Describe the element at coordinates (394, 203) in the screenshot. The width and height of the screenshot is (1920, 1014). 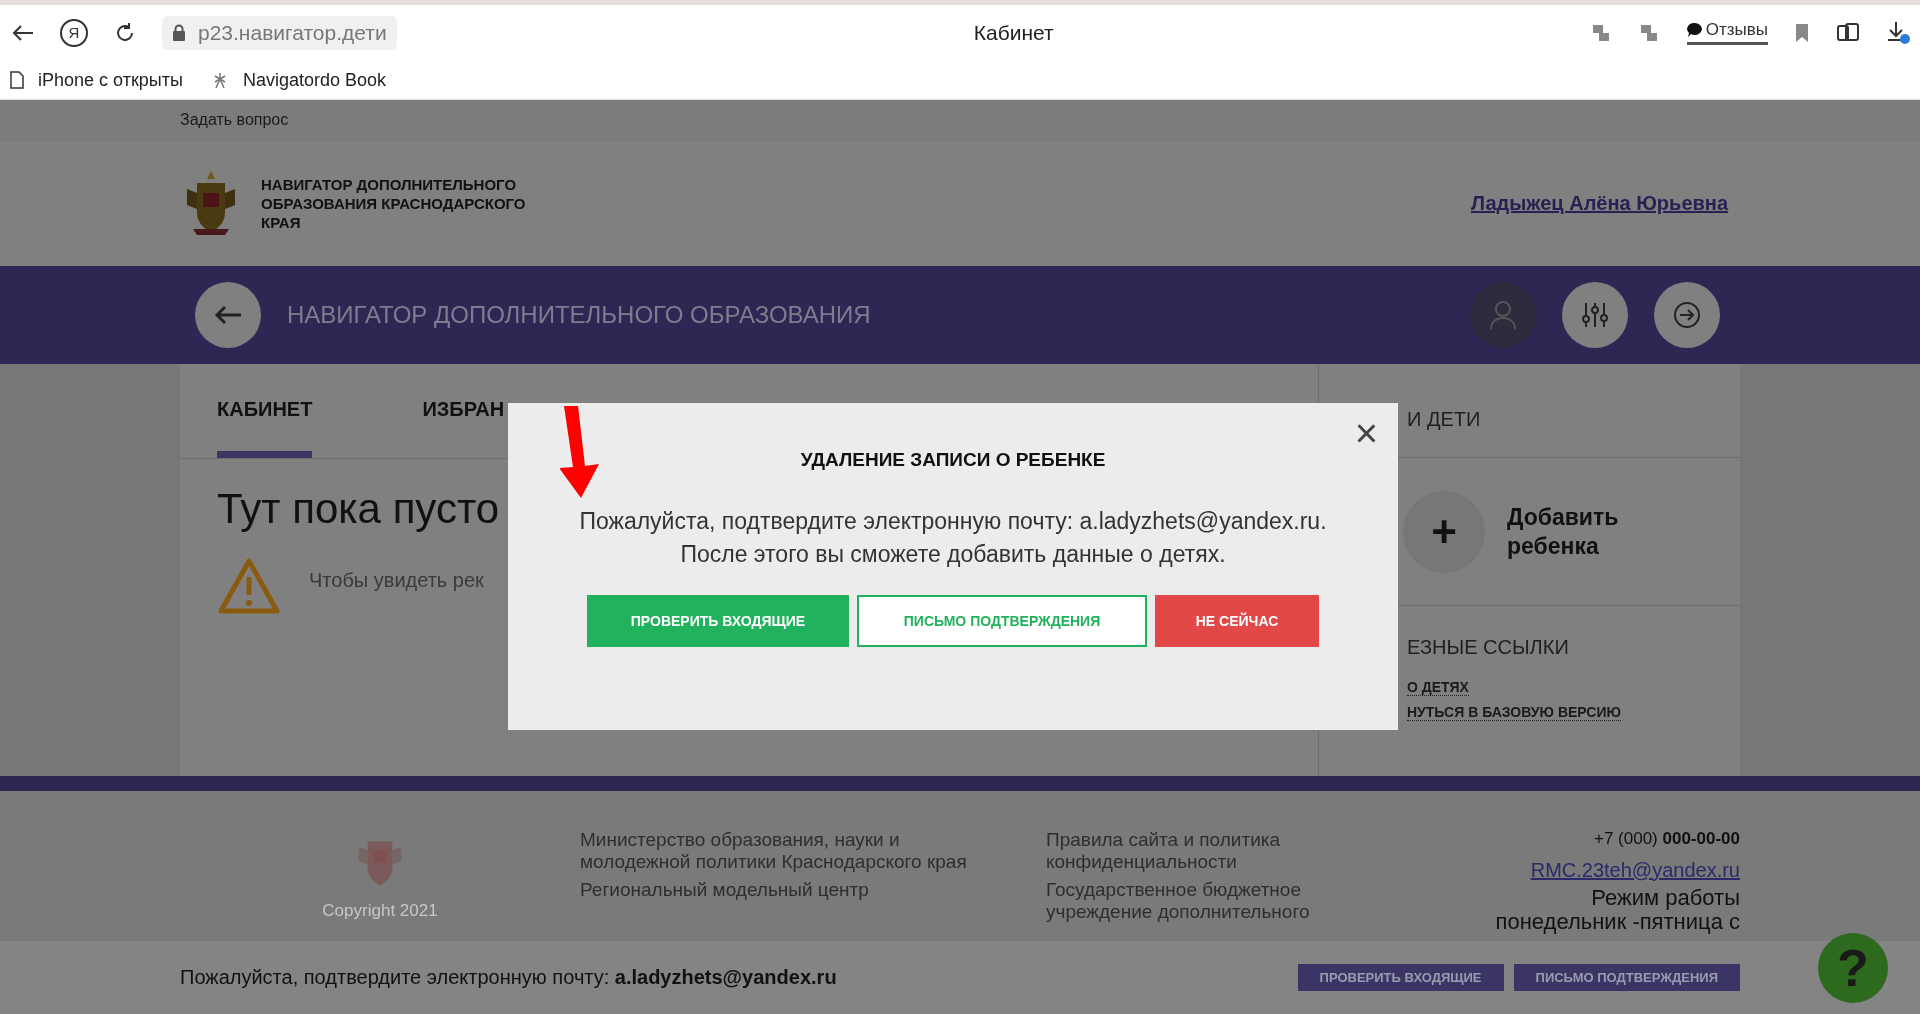
I see `organization-title: НАВИГАТОР ДОПОЛНИТЕЛЬНОГО ОБРАЗОВАНИЯ КРАСНОДАРСКОГО КРАЯ` at that location.